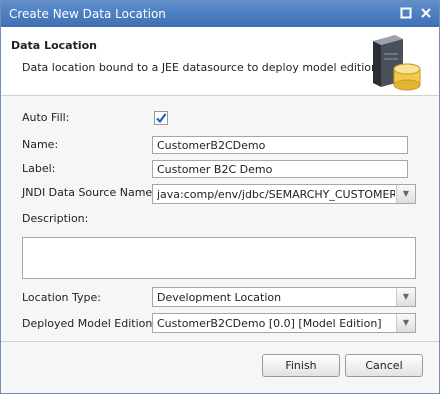 This screenshot has height=394, width=440. Describe the element at coordinates (61, 297) in the screenshot. I see `location-type-label: Location Type:` at that location.